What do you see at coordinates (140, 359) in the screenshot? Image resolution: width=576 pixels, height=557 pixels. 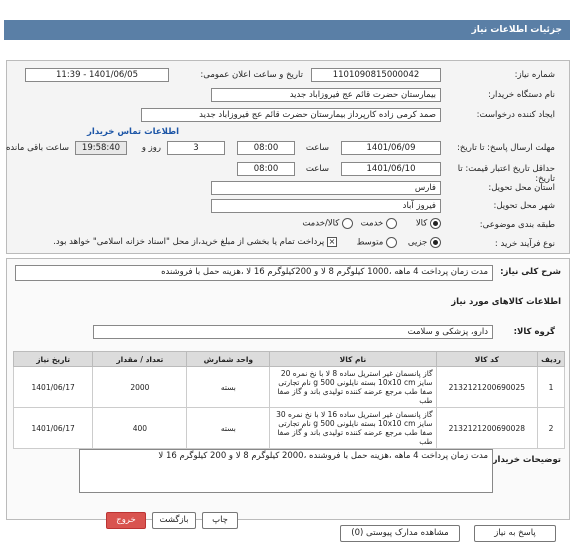 I see `col-qty: تعداد / مقدار` at bounding box center [140, 359].